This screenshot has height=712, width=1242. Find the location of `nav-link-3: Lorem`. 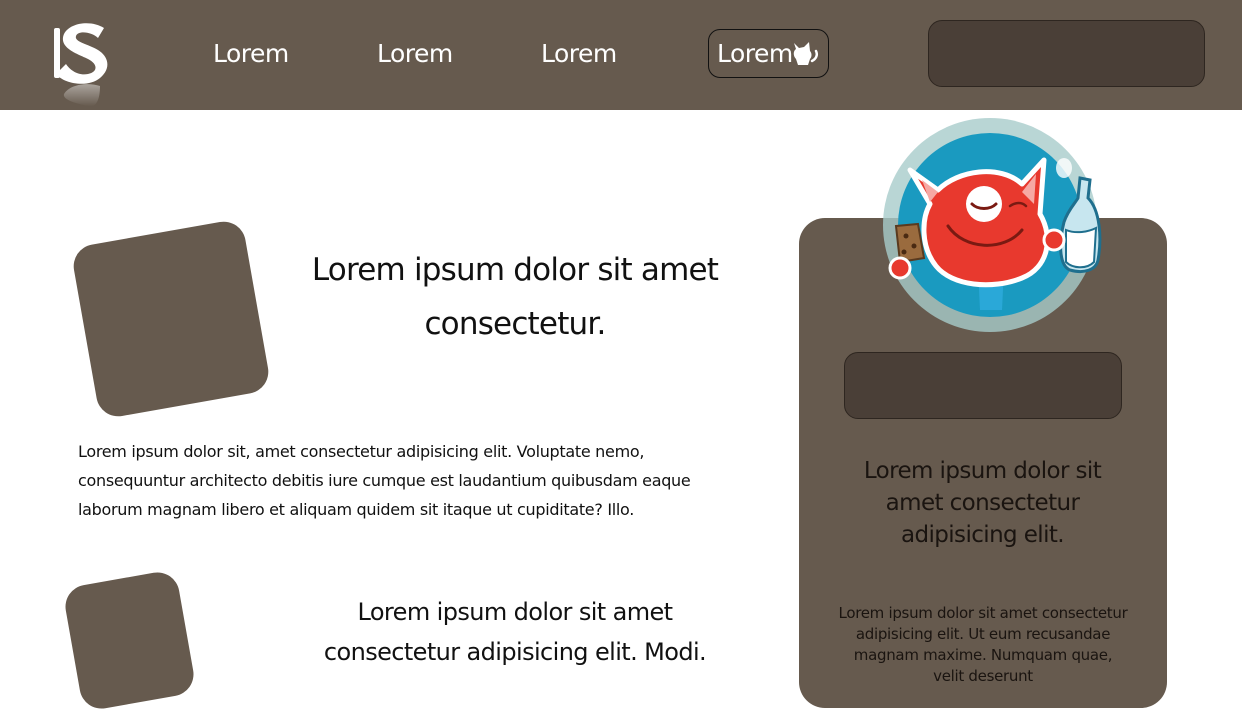

nav-link-3: Lorem is located at coordinates (579, 54).